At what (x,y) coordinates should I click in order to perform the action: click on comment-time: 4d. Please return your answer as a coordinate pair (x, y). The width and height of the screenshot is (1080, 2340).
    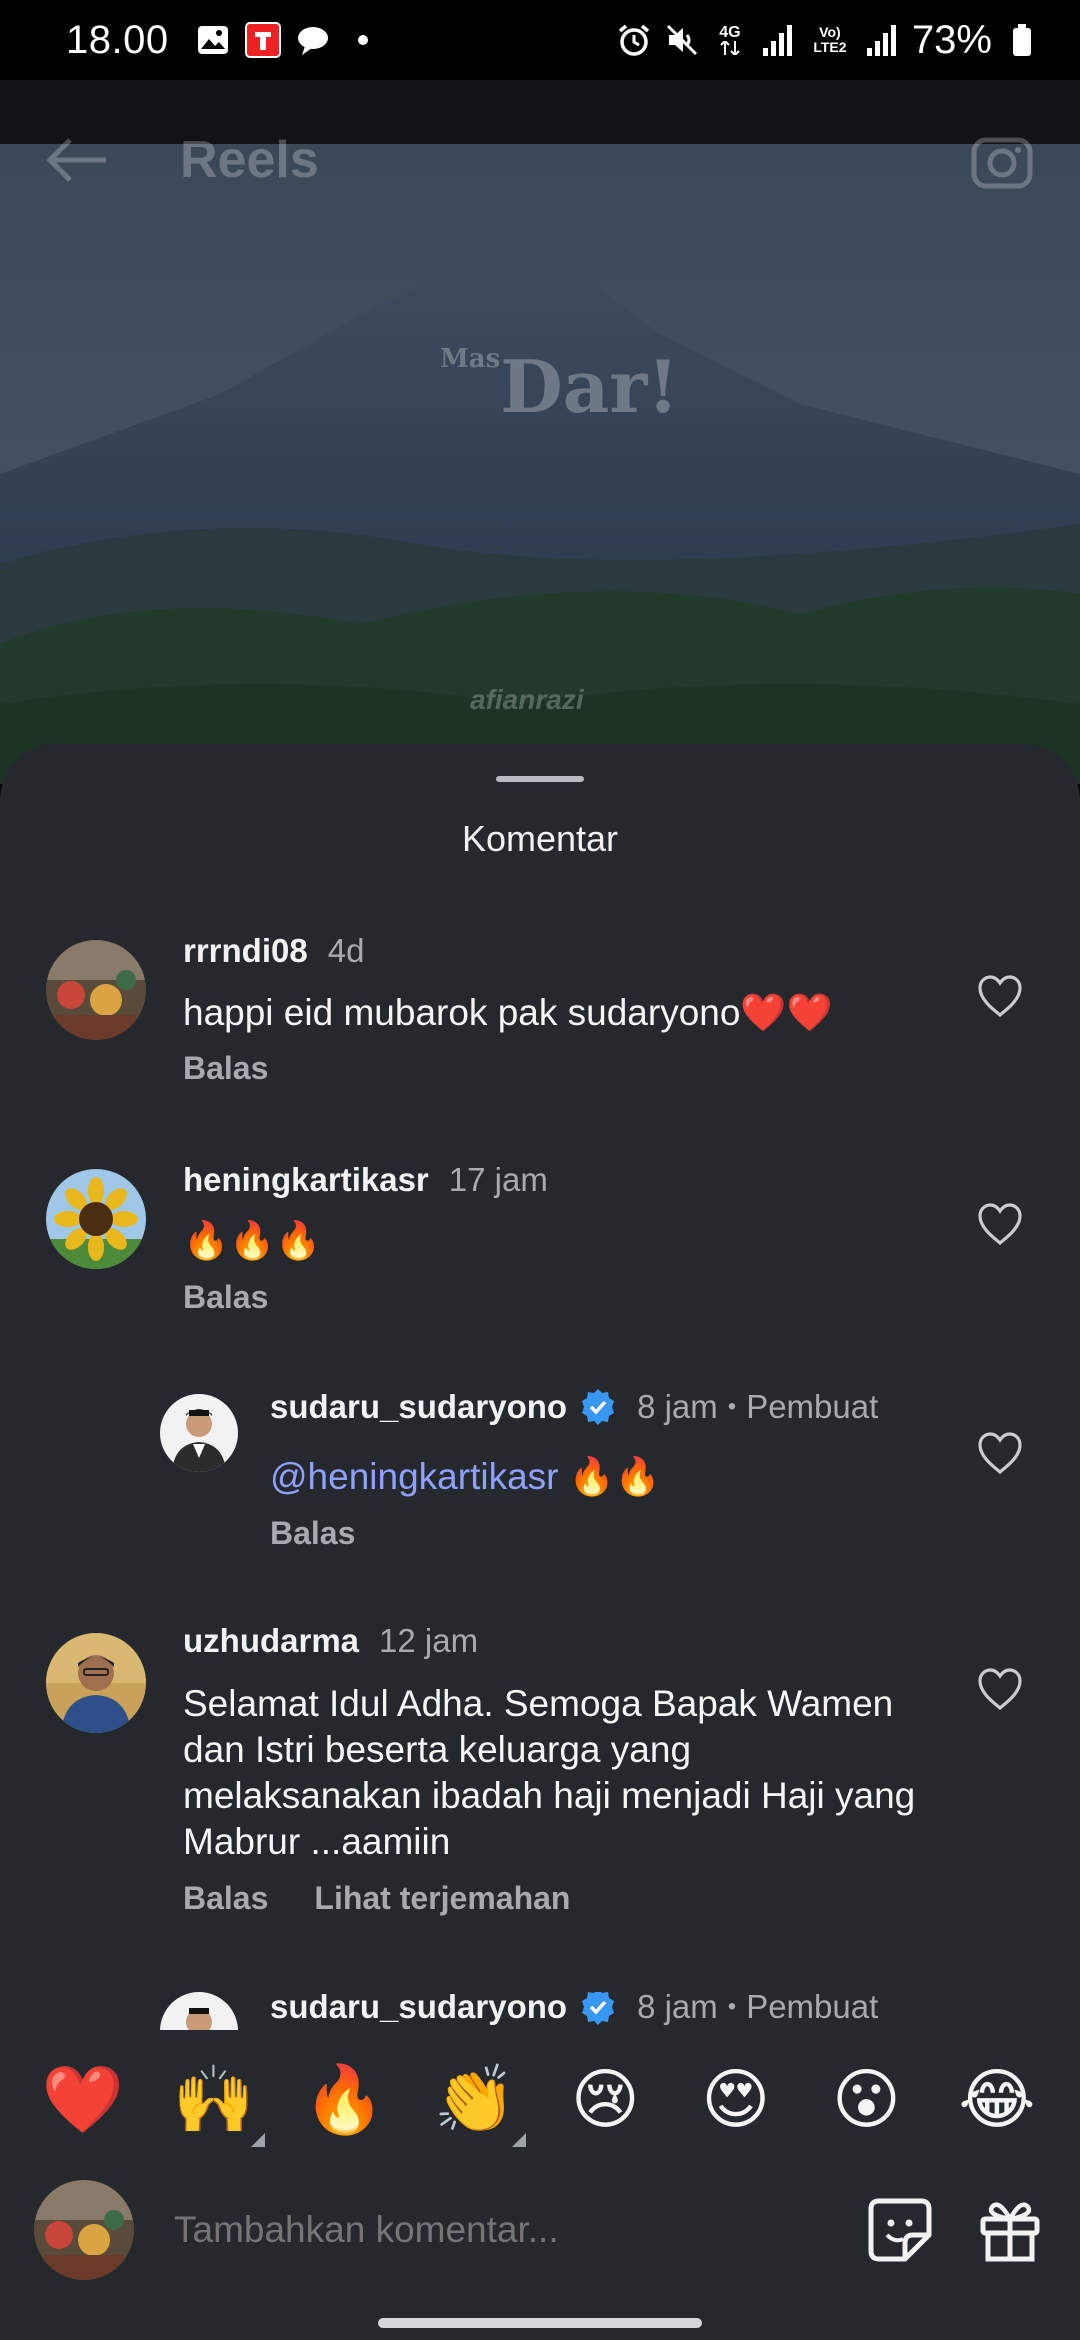
    Looking at the image, I should click on (346, 950).